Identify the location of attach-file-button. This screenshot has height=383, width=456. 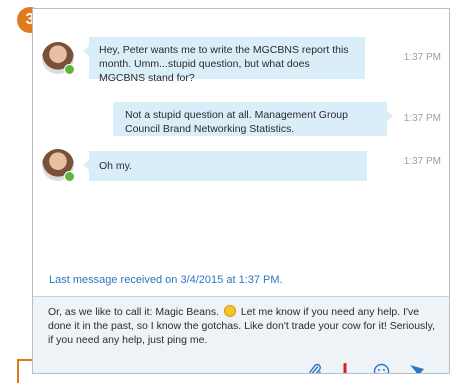
(315, 367).